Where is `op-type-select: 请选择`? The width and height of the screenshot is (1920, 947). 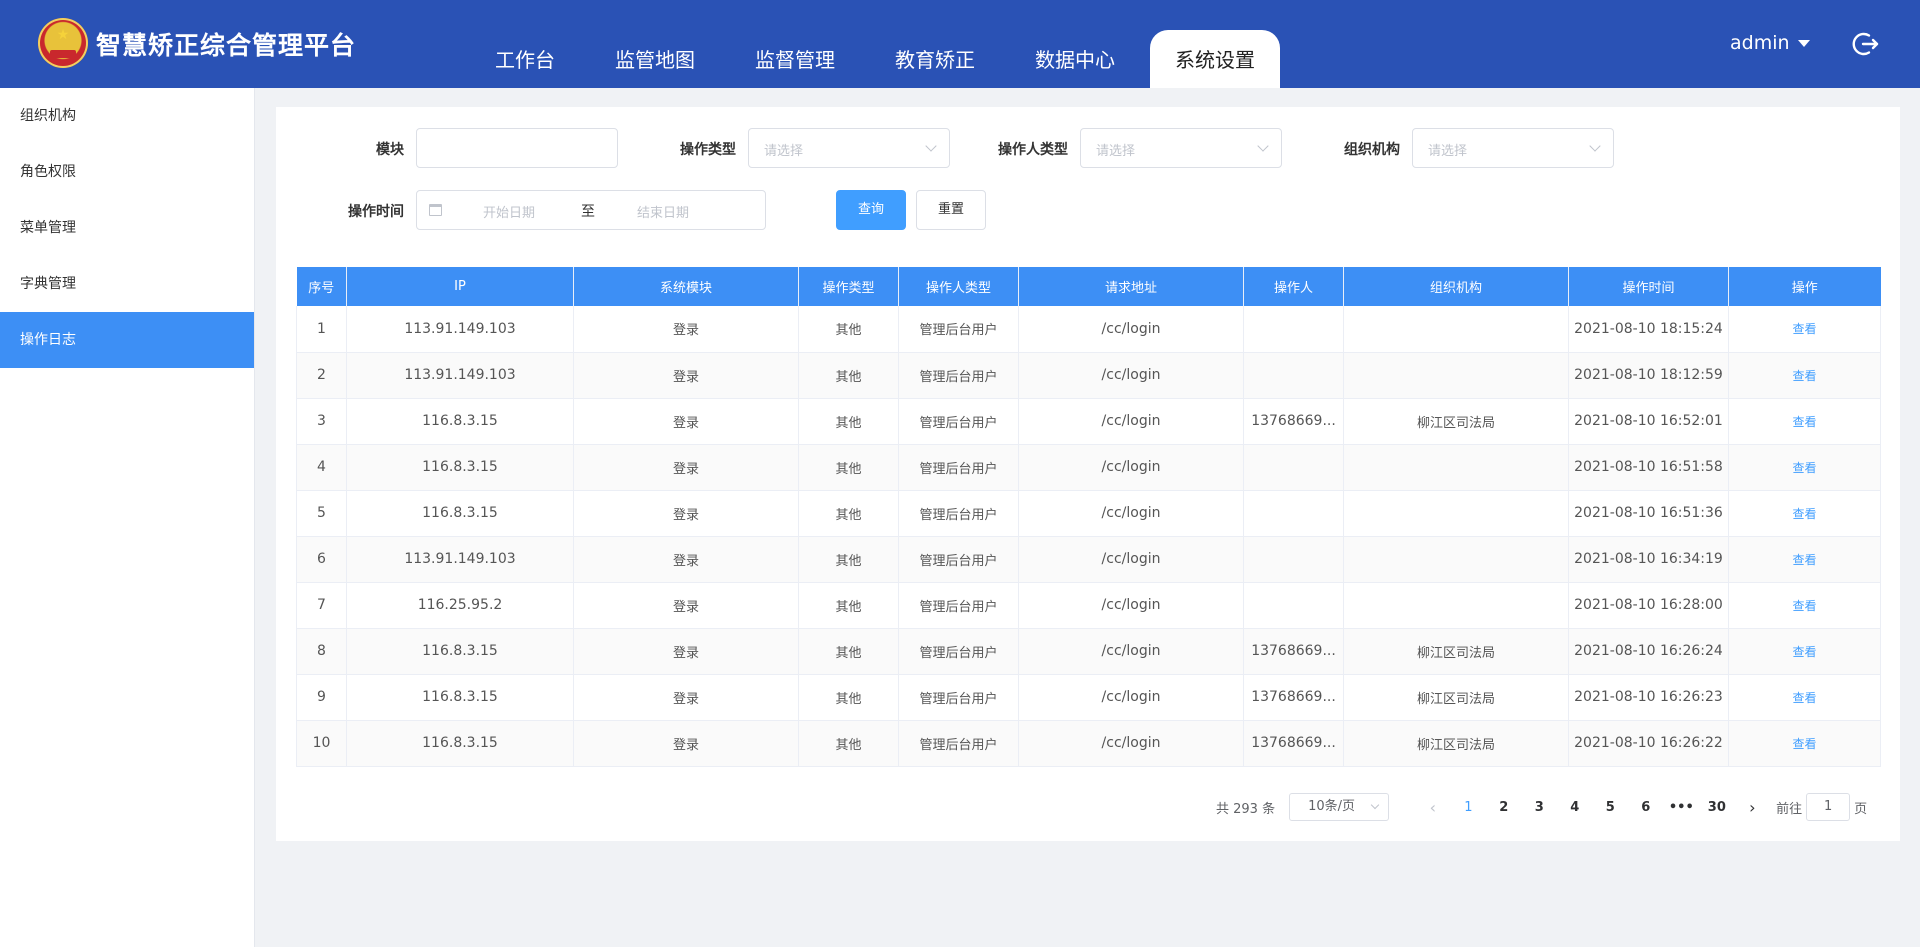
op-type-select: 请选择 is located at coordinates (849, 148).